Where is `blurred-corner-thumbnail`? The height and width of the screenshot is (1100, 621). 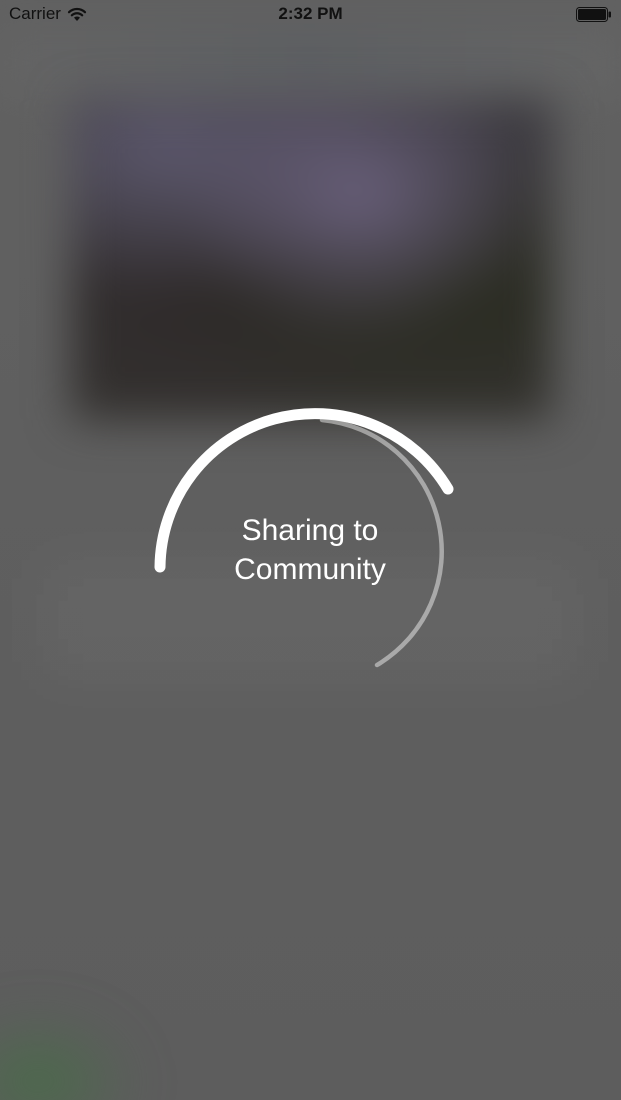
blurred-corner-thumbnail is located at coordinates (70, 1055).